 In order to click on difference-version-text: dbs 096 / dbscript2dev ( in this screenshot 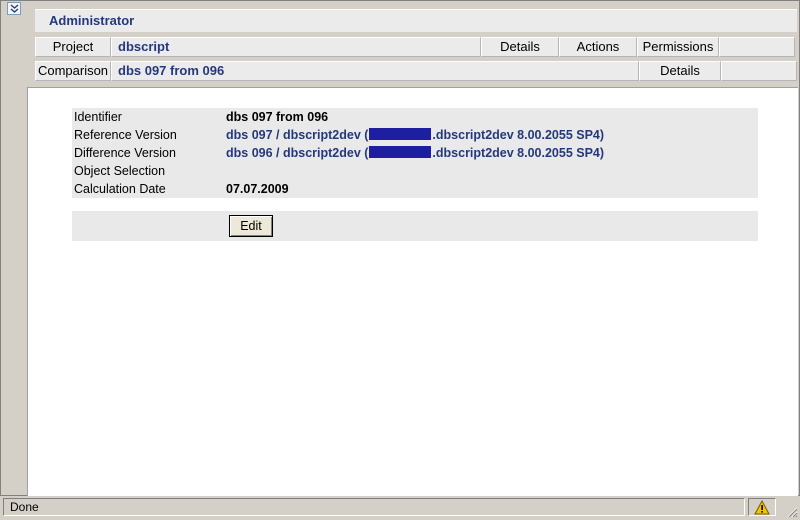, I will do `click(297, 153)`.